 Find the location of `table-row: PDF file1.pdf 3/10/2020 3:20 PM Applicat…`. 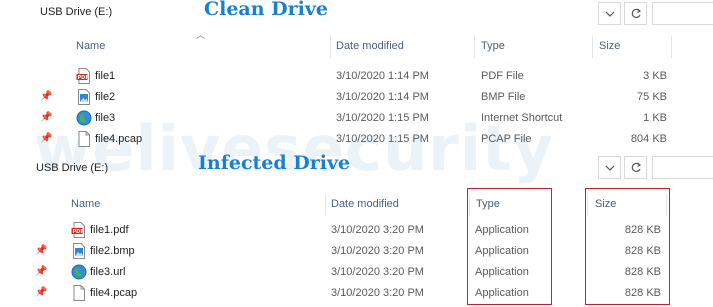

table-row: PDF file1.pdf 3/10/2020 3:20 PM Applicat… is located at coordinates (356, 230).